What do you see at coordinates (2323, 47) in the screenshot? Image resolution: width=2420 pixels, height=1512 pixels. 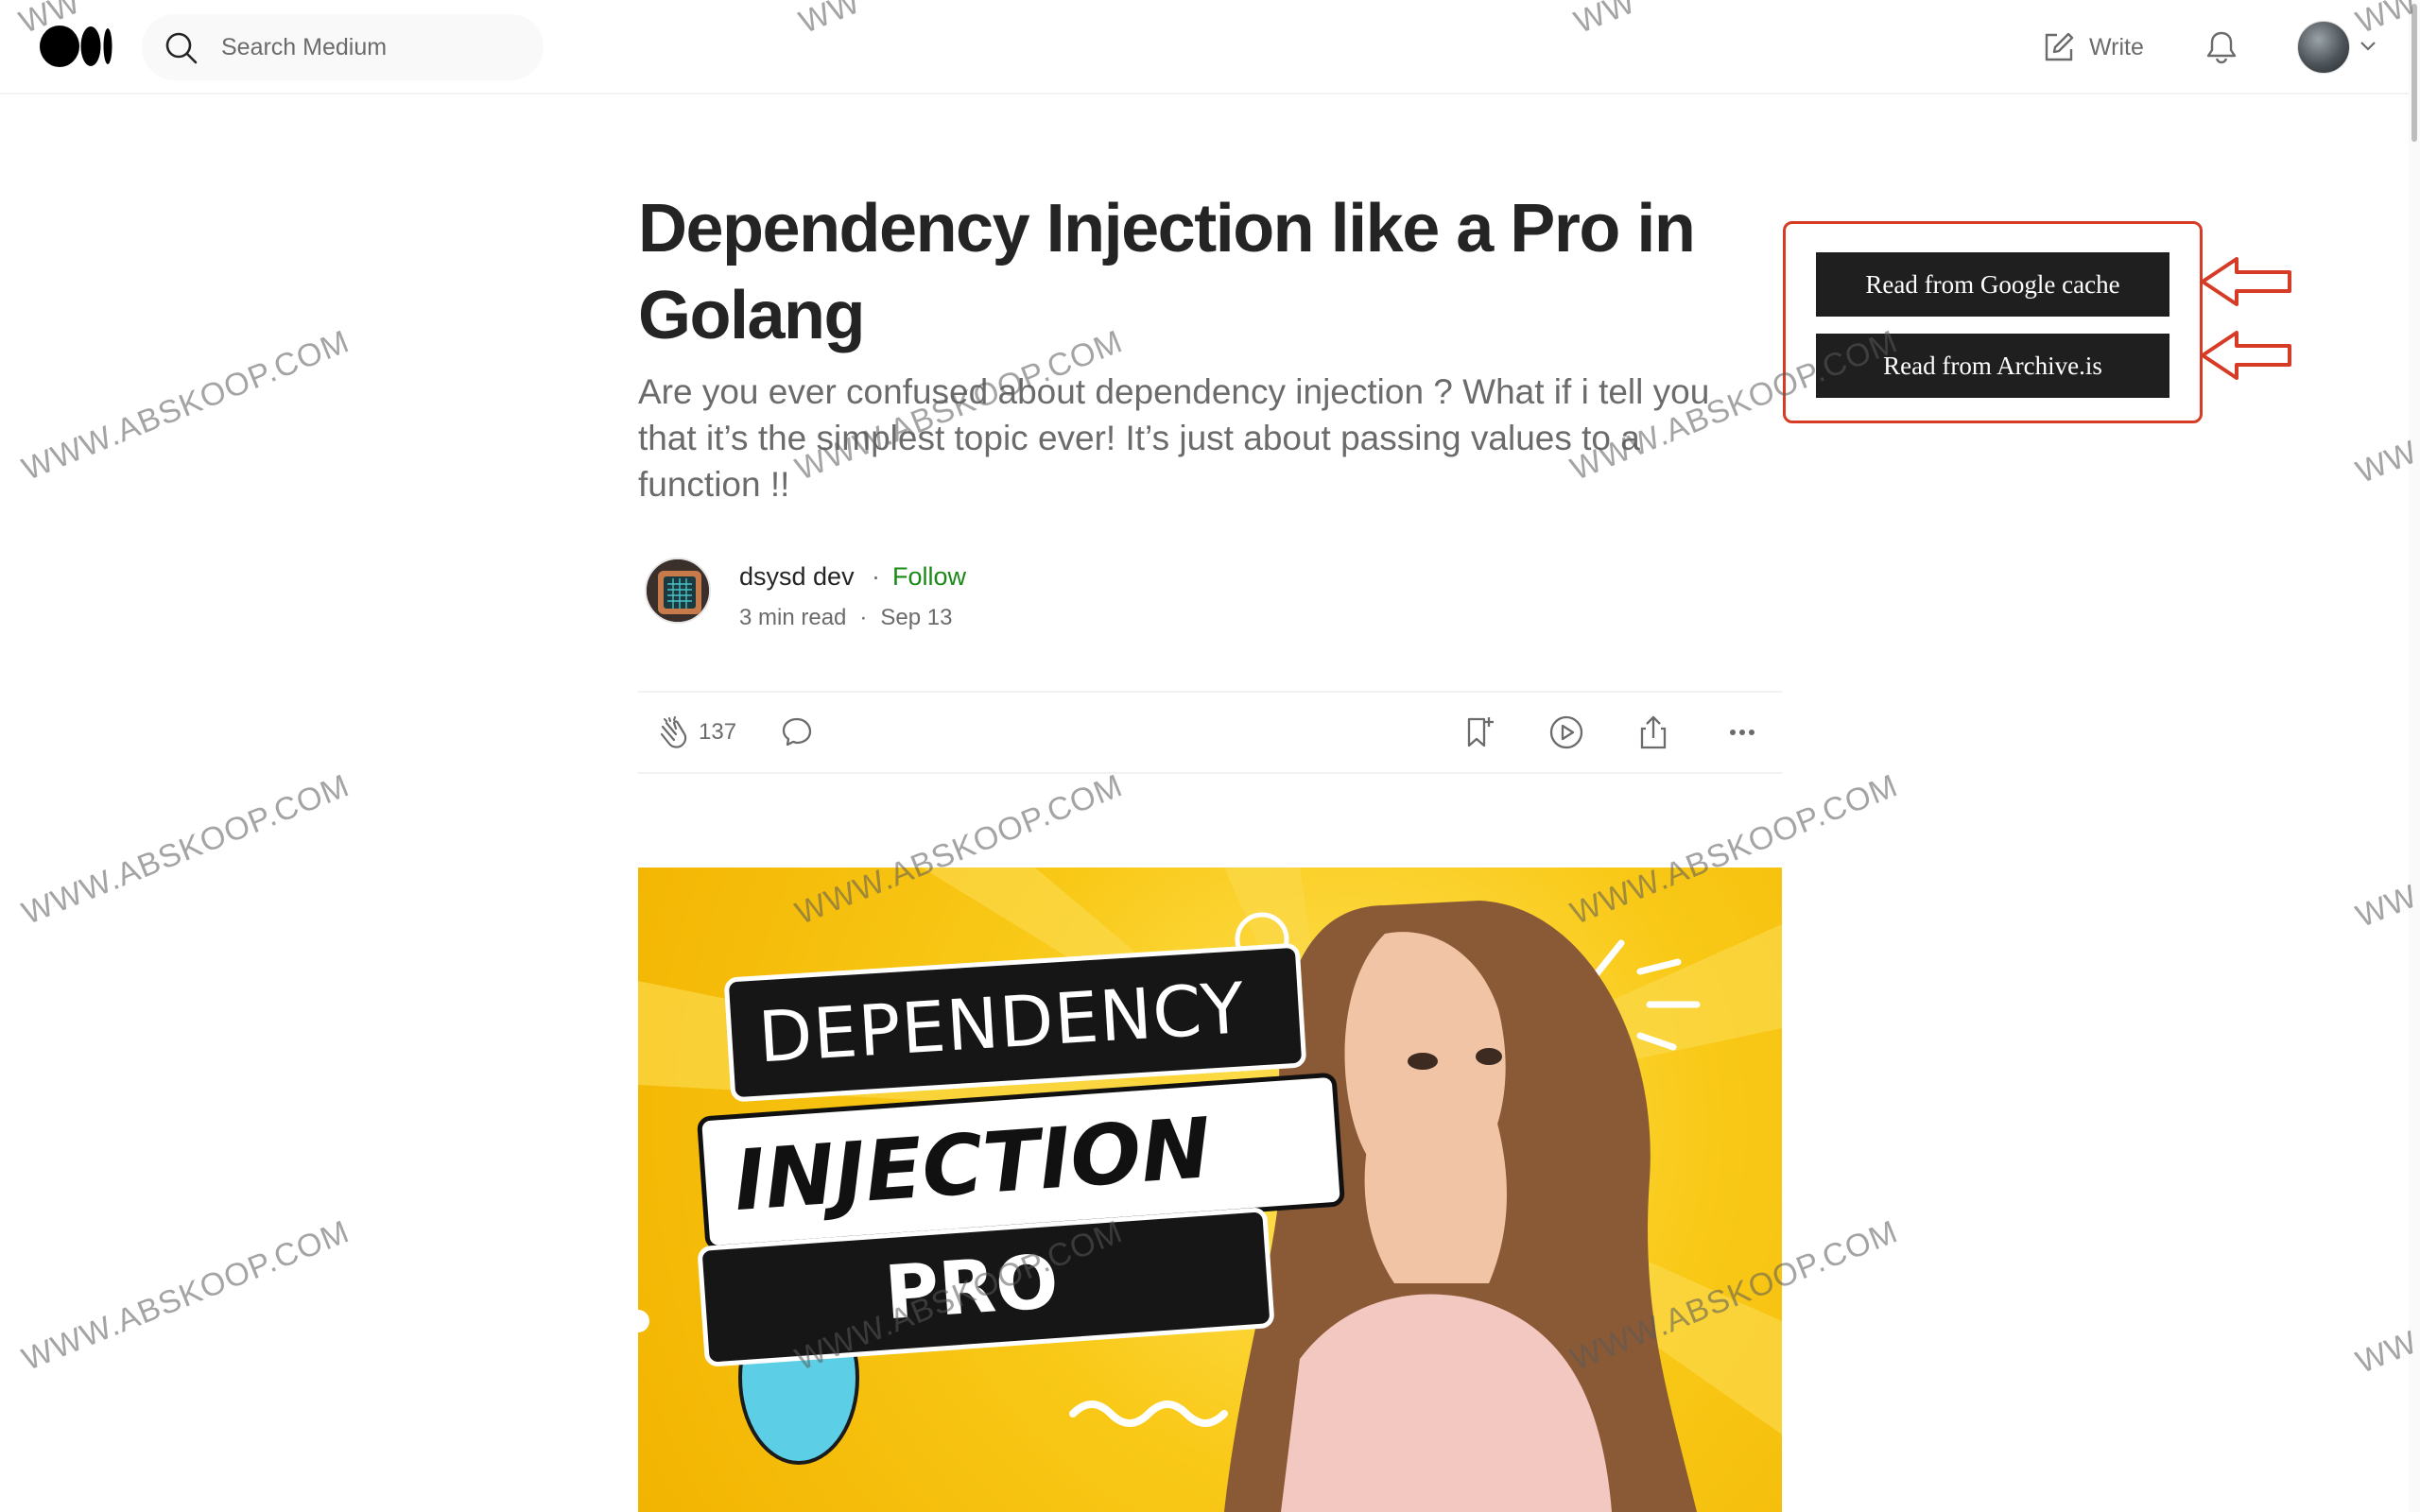 I see `avatar` at bounding box center [2323, 47].